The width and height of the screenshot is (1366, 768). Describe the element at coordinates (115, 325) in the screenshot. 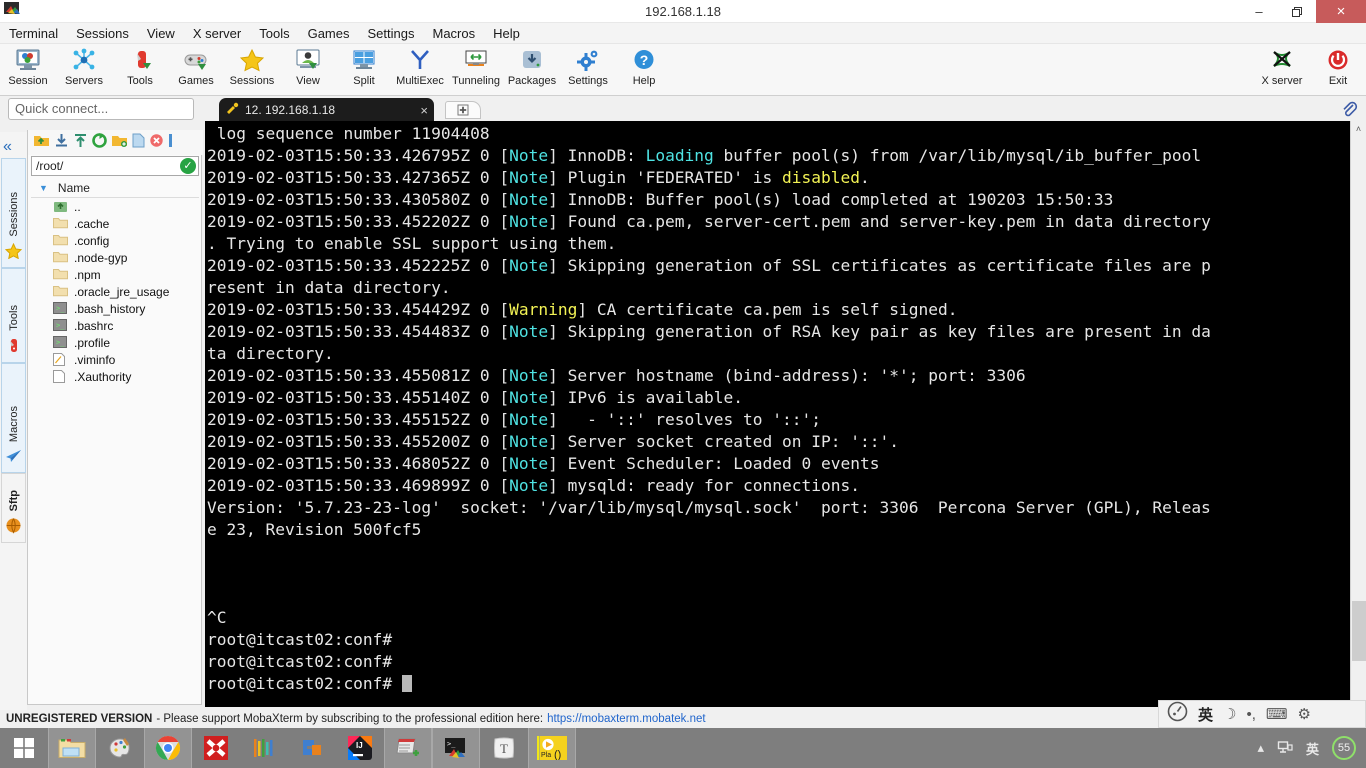

I see `list-item: >_ .bashrc` at that location.